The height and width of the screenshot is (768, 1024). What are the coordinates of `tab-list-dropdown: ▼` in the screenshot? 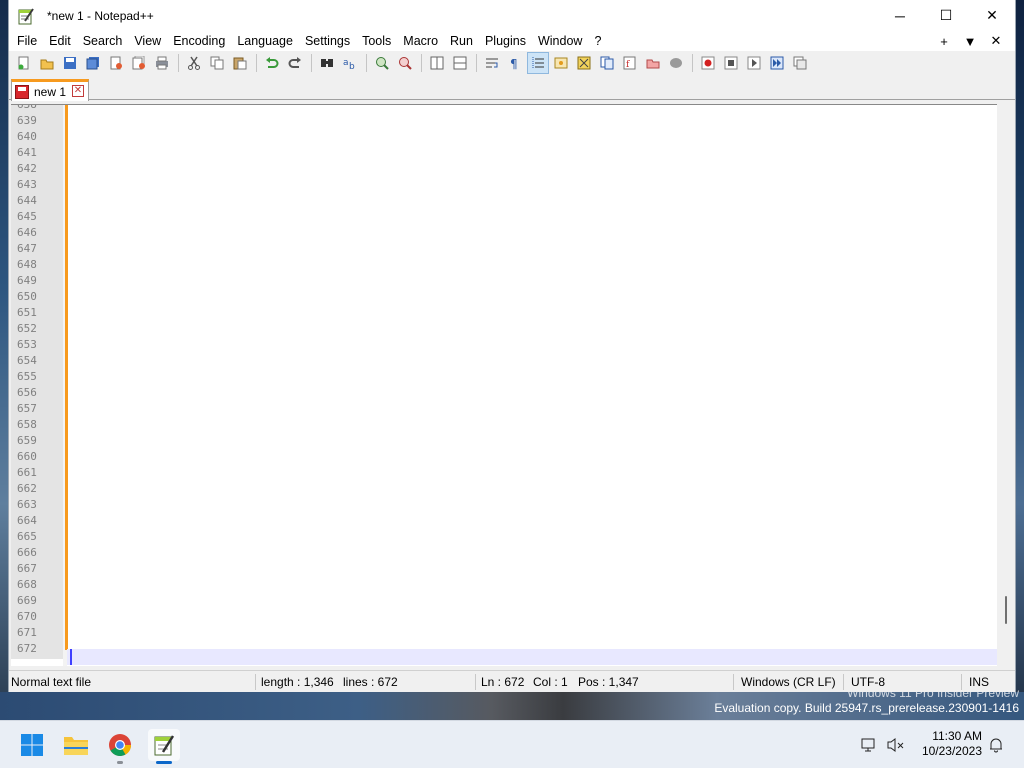 It's located at (970, 41).